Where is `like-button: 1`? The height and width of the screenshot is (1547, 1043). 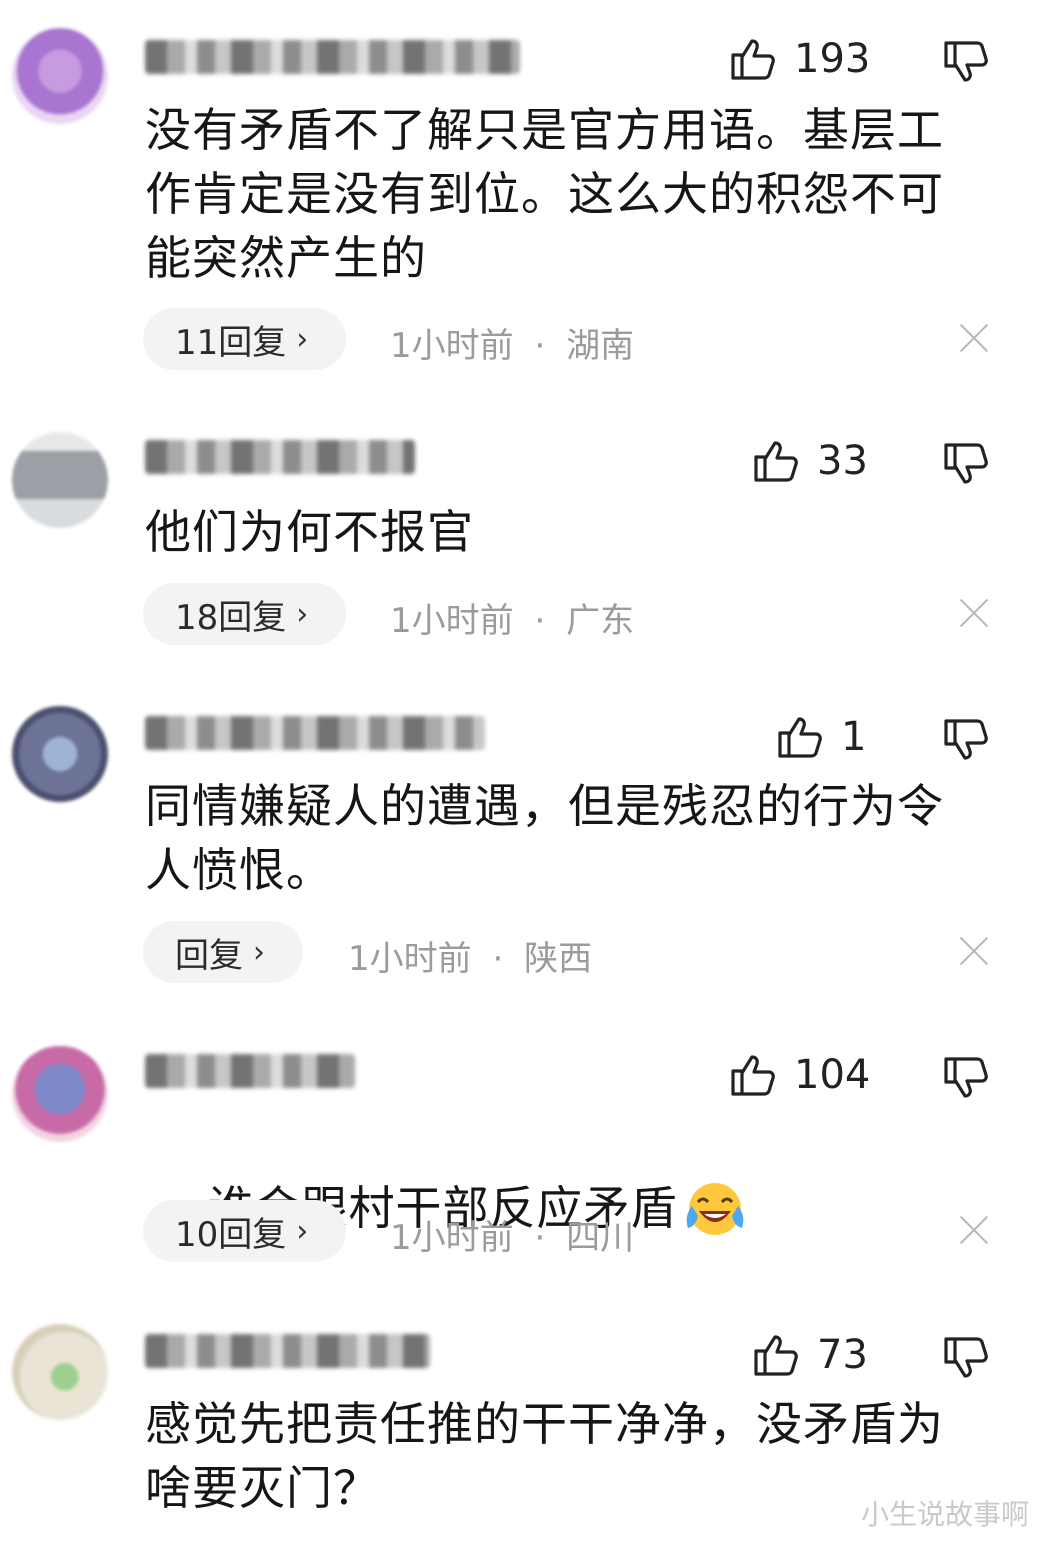 like-button: 1 is located at coordinates (821, 737).